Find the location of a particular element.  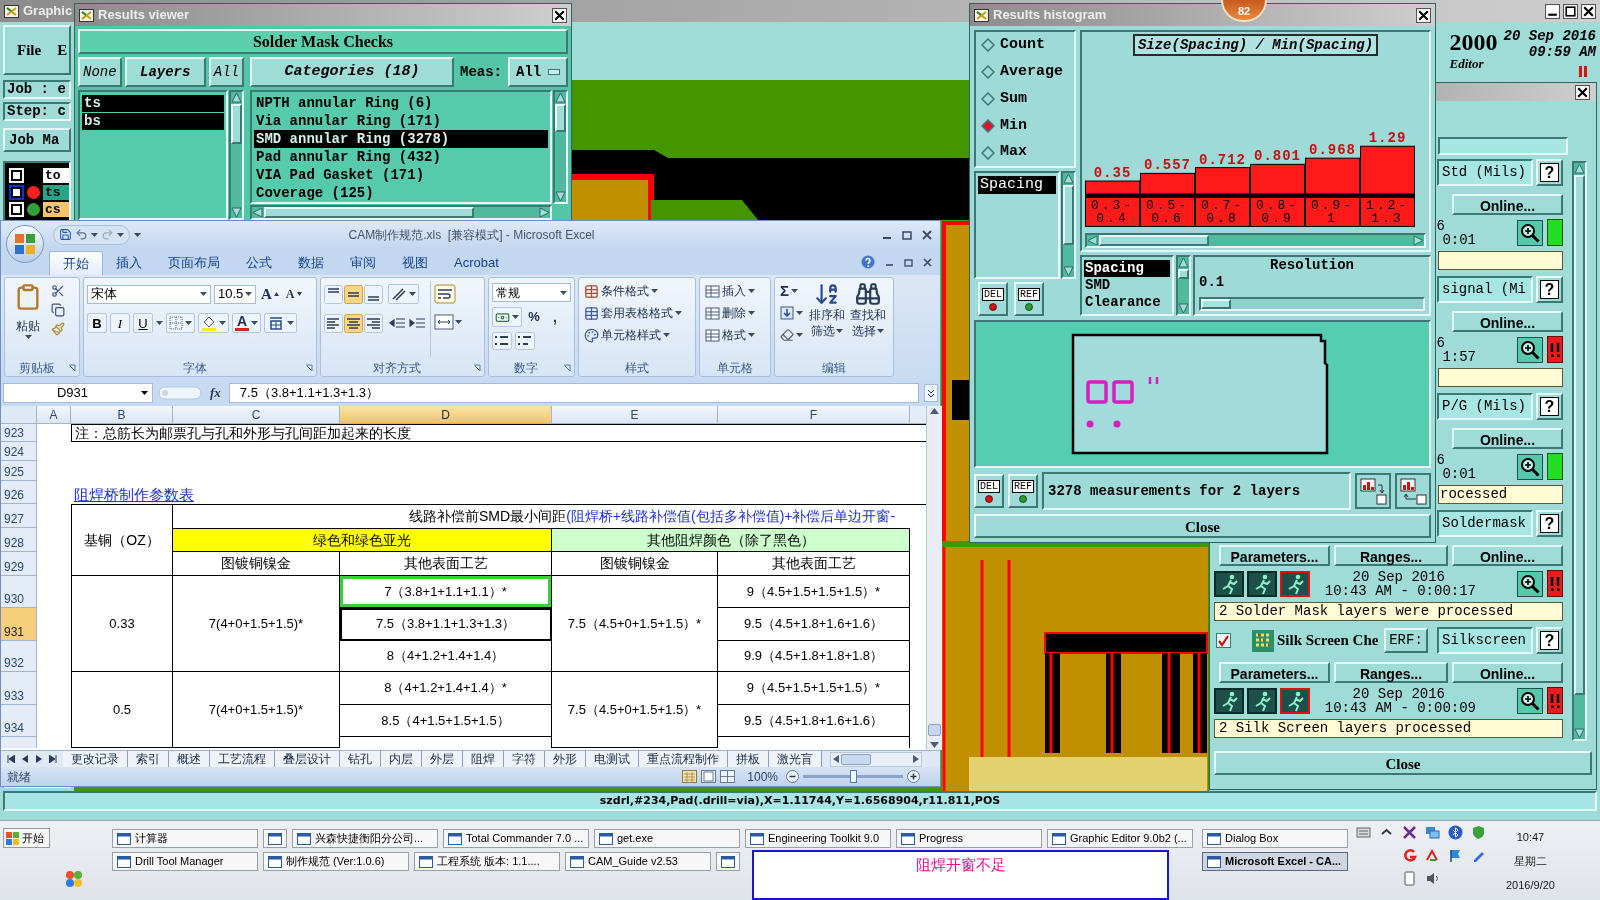

arrow-left-icon is located at coordinates (1092, 240).